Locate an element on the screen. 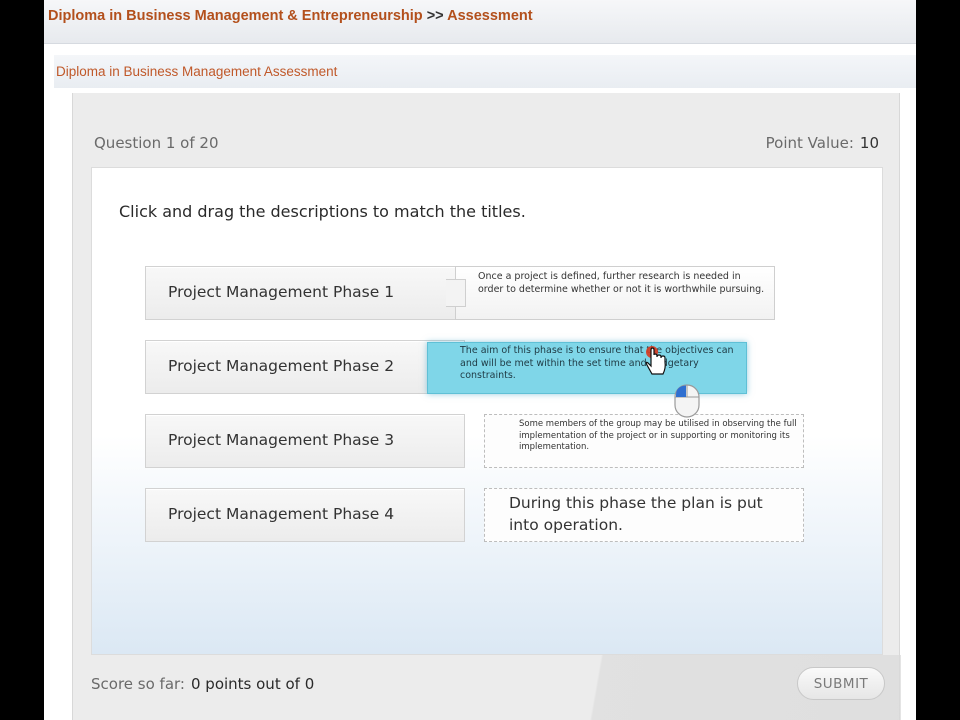  title-phase-3: Project Management Phase 3 is located at coordinates (305, 441).